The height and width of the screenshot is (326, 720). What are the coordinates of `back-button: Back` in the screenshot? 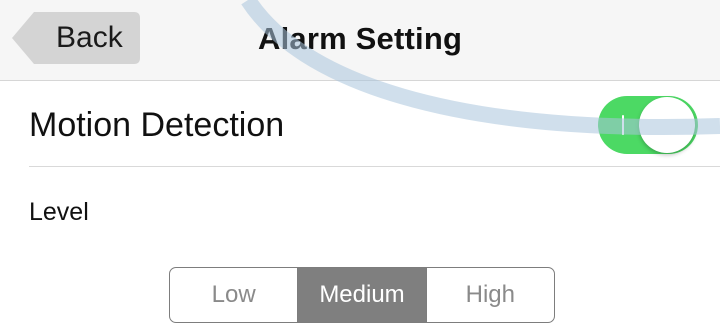 It's located at (75, 38).